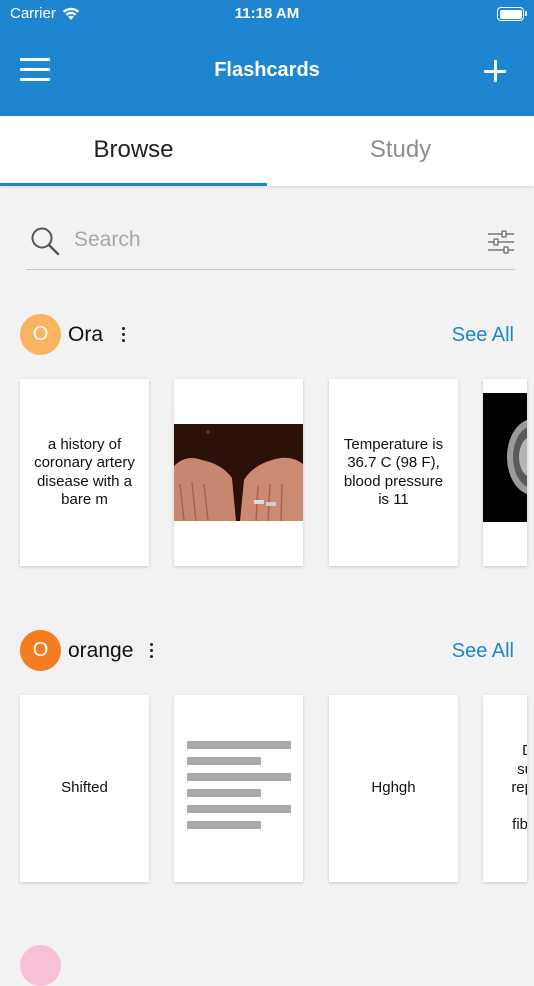 Image resolution: width=534 pixels, height=986 pixels. I want to click on search-input: Search, so click(107, 240).